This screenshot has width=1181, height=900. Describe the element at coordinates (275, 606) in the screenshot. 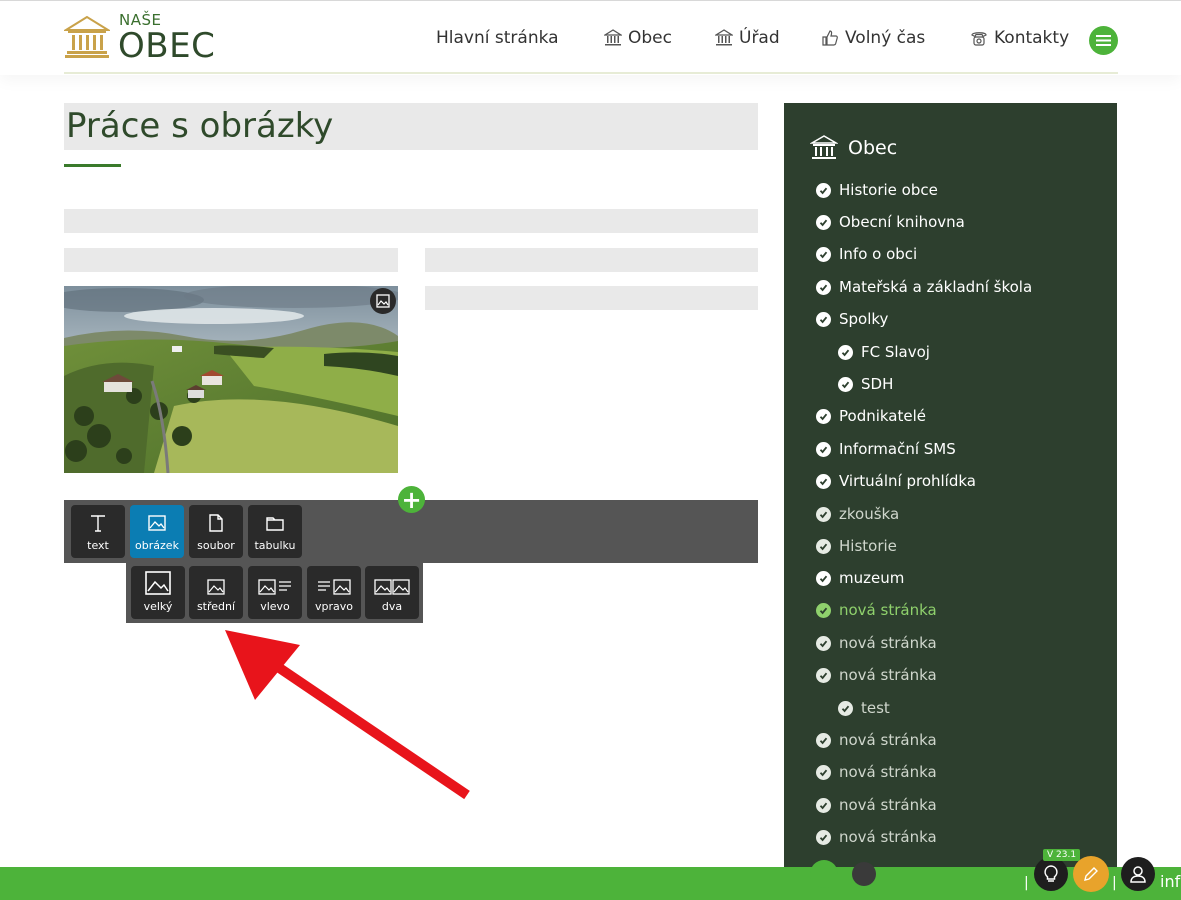

I see `submenu-label: vlevo` at that location.